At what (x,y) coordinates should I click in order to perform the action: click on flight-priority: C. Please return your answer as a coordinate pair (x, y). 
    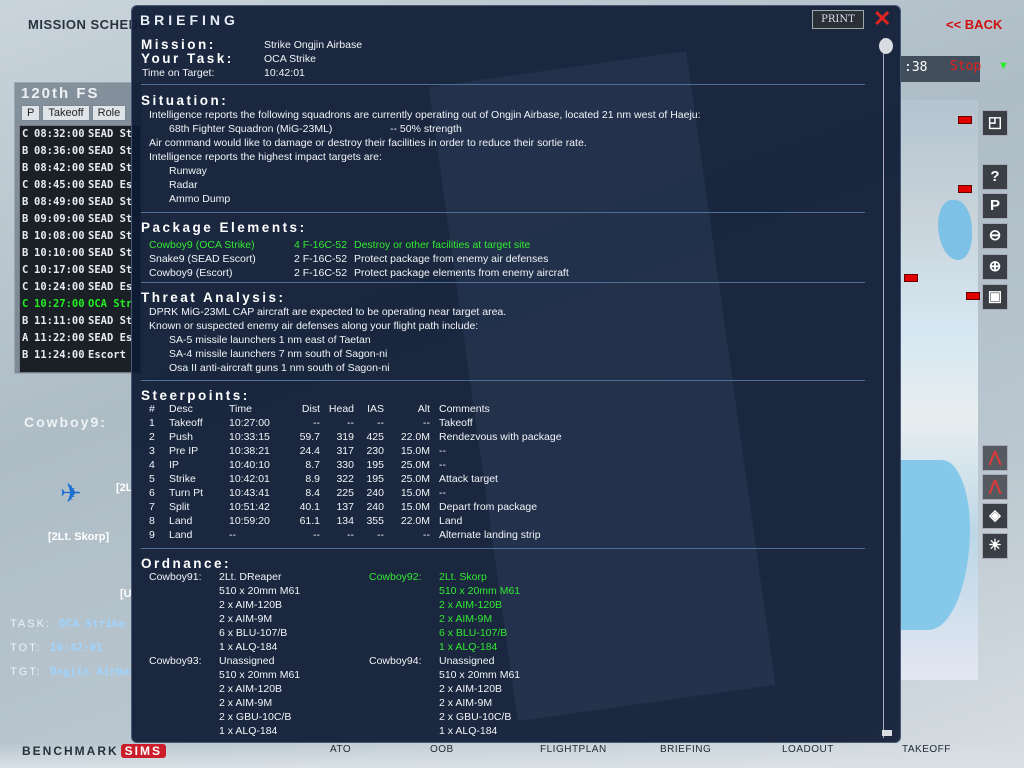
    Looking at the image, I should click on (25, 134).